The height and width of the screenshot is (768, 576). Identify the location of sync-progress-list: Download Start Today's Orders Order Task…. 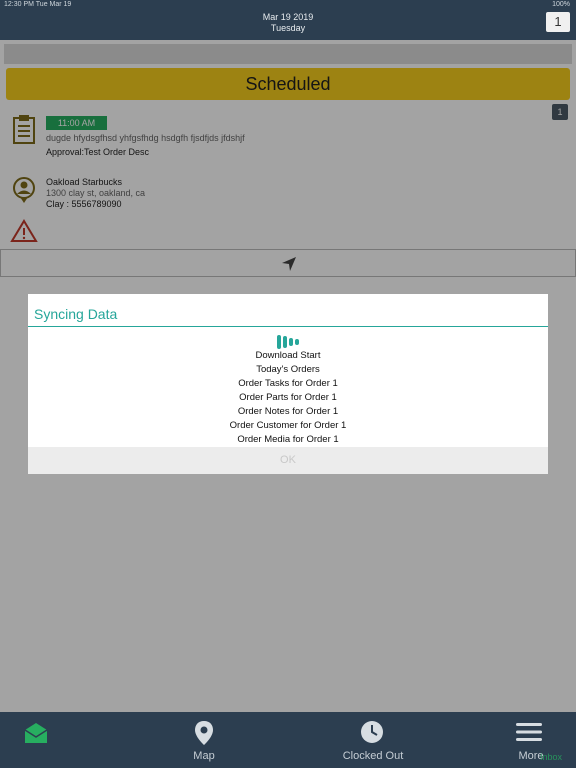
(288, 398).